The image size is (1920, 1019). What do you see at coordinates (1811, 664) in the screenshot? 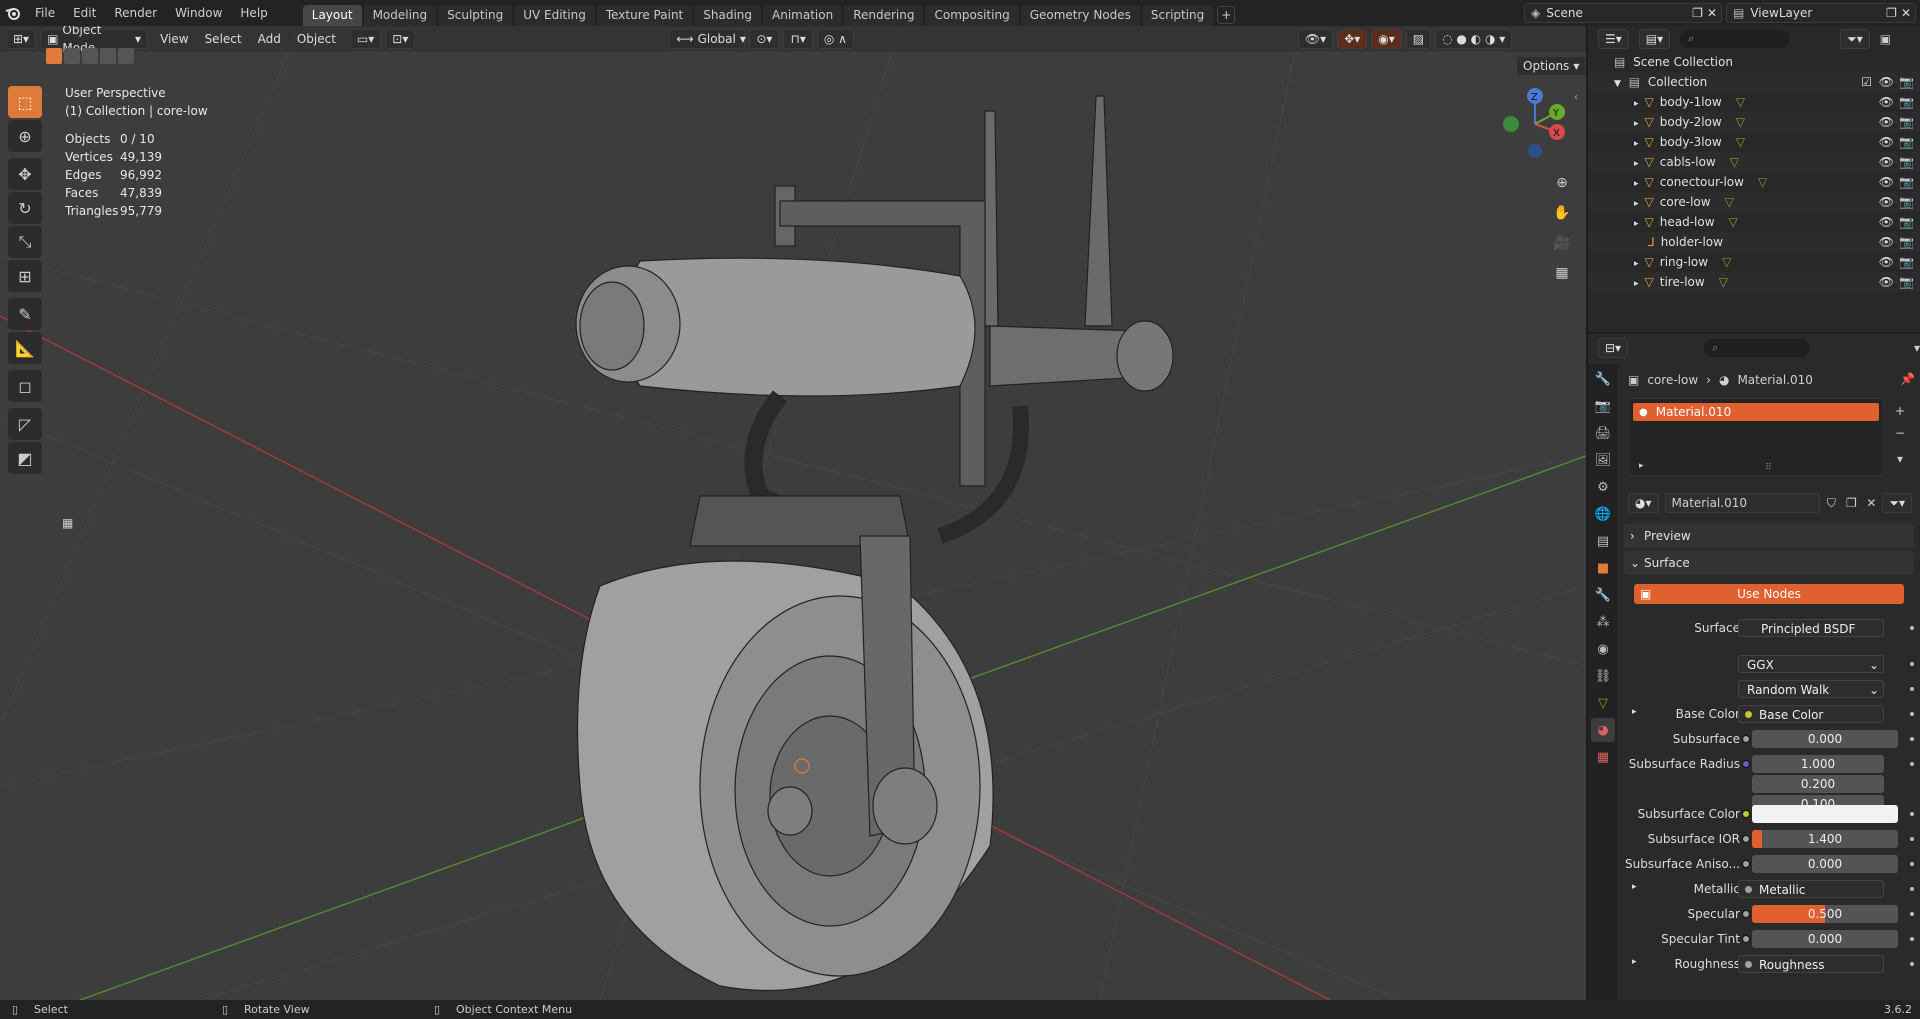
I see `distribution-dropdown: GGX ⌄` at bounding box center [1811, 664].